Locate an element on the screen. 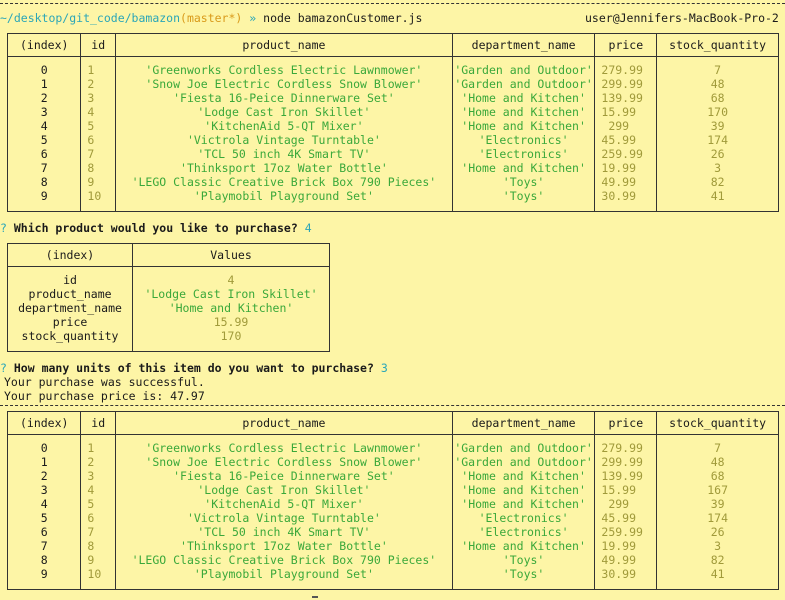 The height and width of the screenshot is (600, 785). column-header: stock_quantity is located at coordinates (717, 45).